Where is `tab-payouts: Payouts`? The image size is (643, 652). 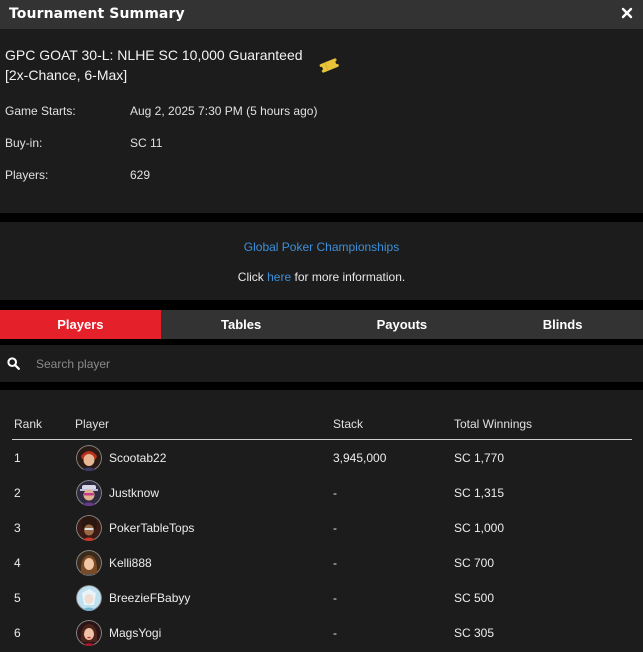 tab-payouts: Payouts is located at coordinates (402, 324).